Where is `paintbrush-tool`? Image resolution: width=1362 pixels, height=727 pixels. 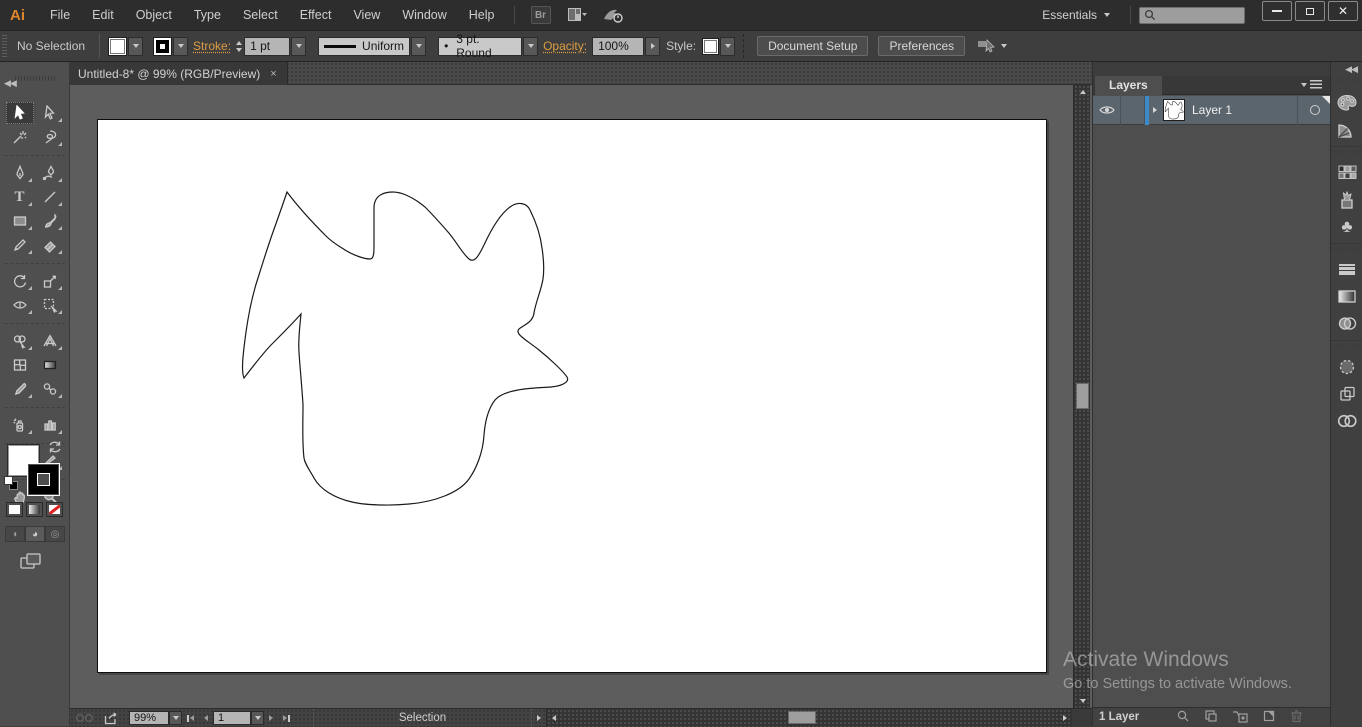 paintbrush-tool is located at coordinates (50, 221).